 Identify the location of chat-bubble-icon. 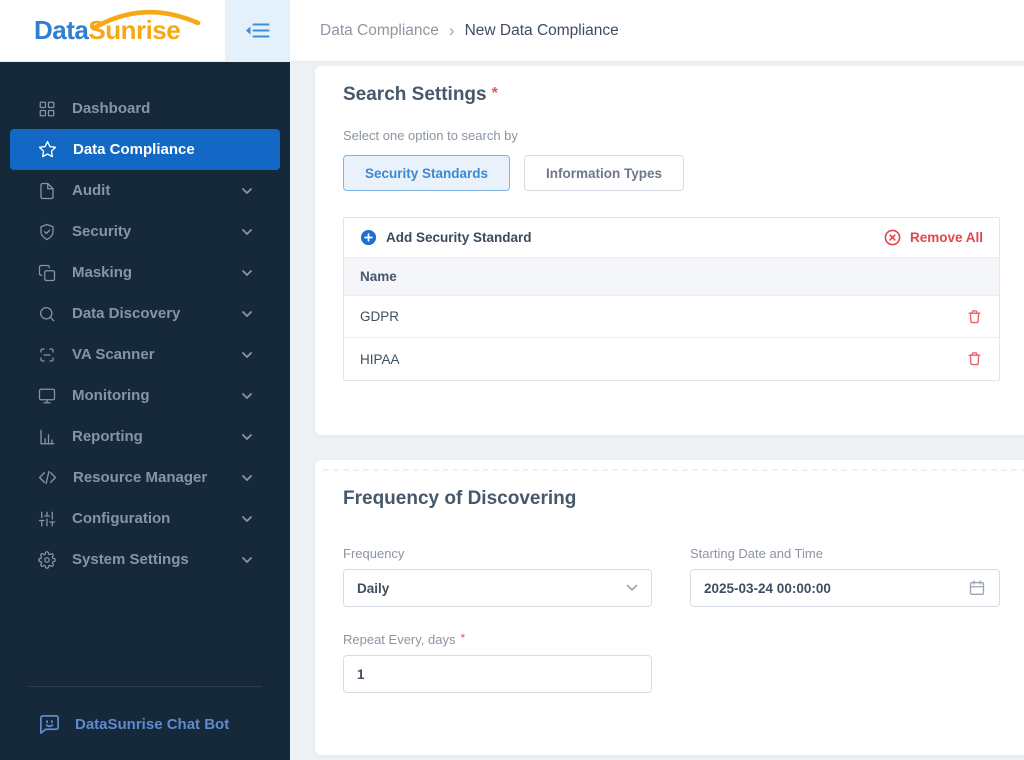
(49, 724).